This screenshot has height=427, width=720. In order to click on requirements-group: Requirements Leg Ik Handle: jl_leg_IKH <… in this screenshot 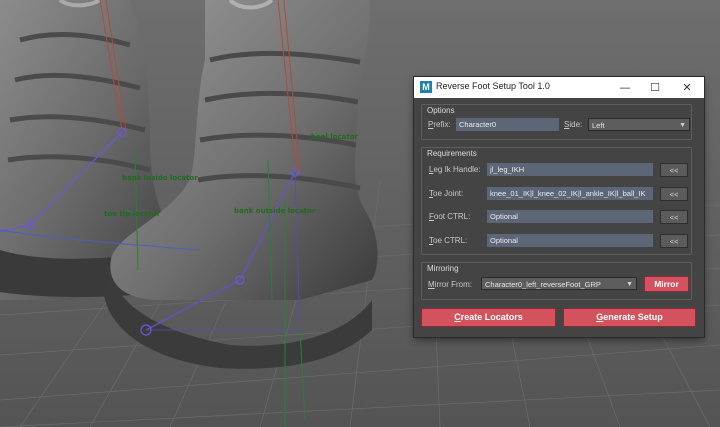, I will do `click(556, 201)`.